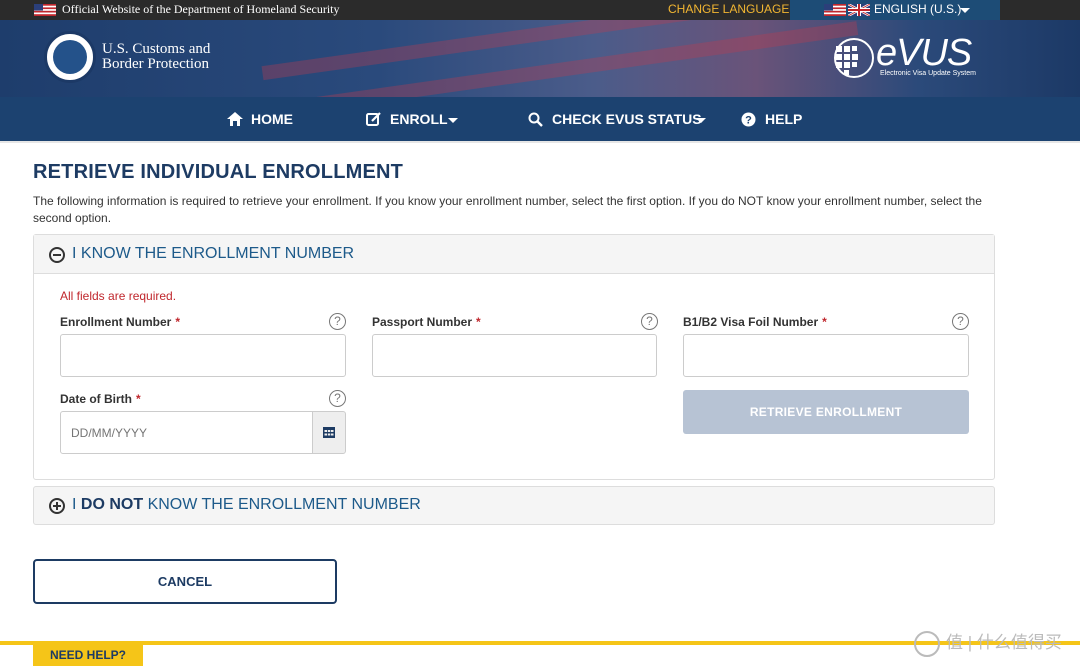  What do you see at coordinates (854, 58) in the screenshot?
I see `evus-globe-icon` at bounding box center [854, 58].